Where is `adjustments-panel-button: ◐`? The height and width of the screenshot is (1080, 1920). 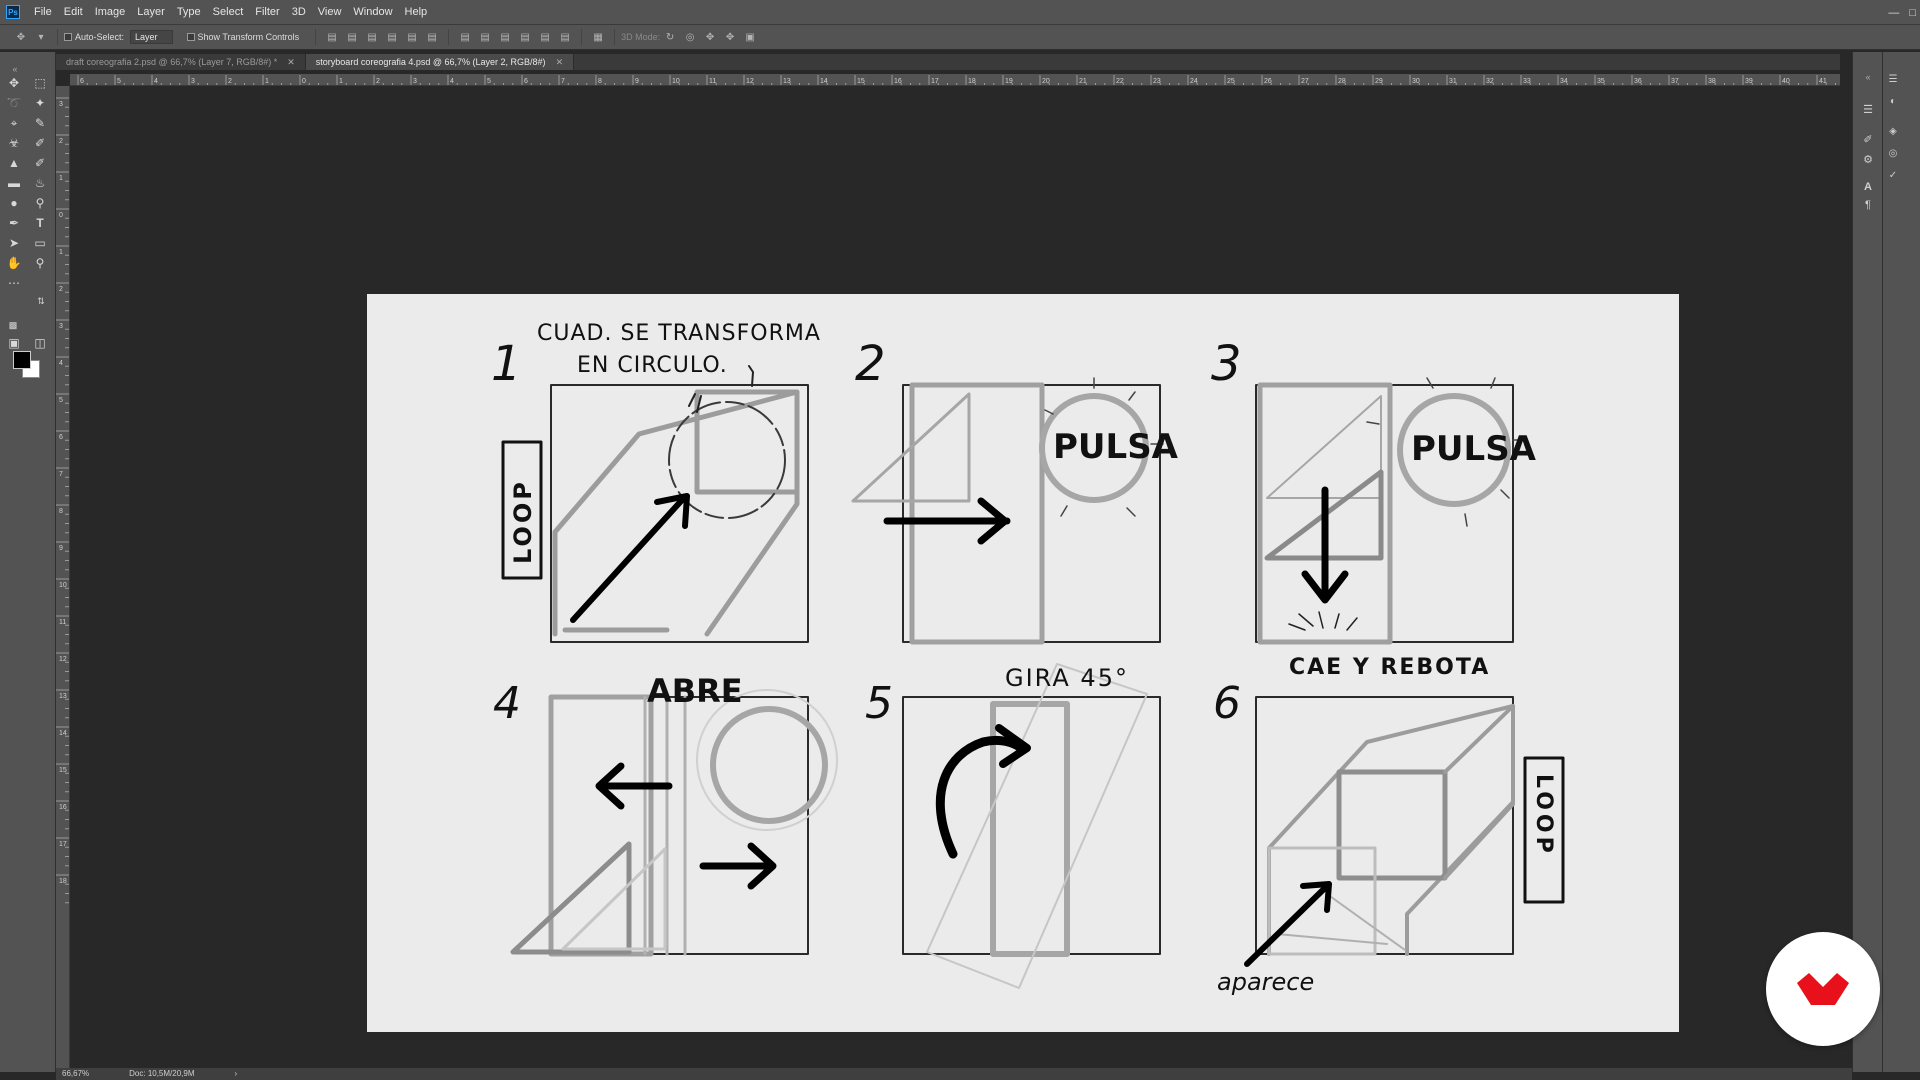 adjustments-panel-button: ◐ is located at coordinates (1903, 101).